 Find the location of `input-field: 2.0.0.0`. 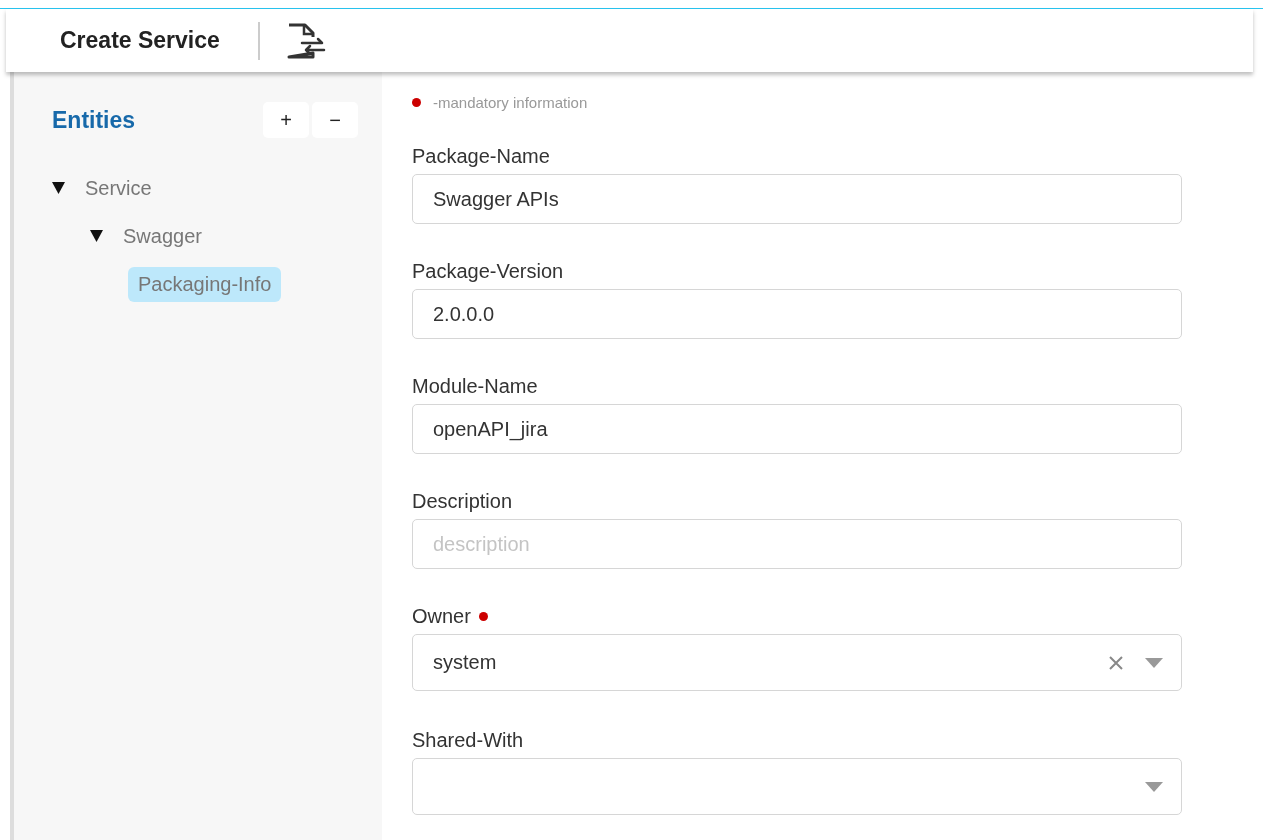

input-field: 2.0.0.0 is located at coordinates (797, 314).